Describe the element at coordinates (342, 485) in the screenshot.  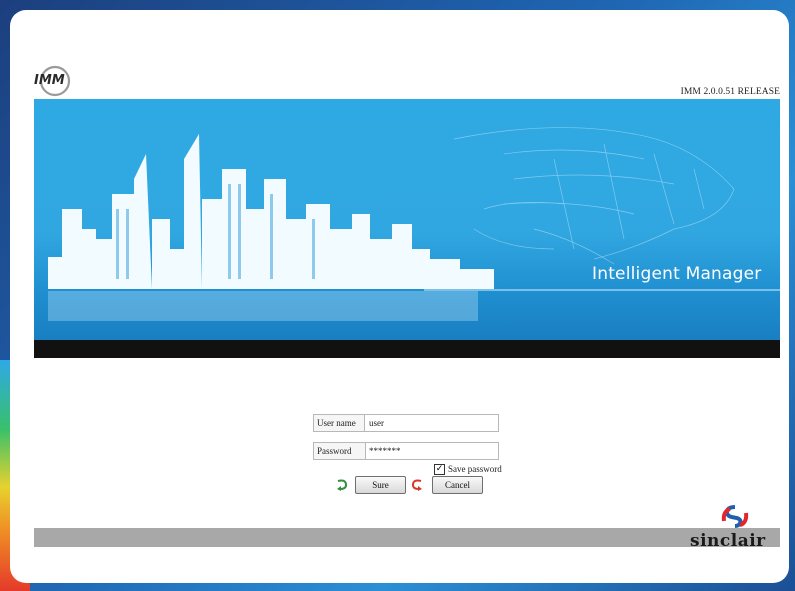
I see `green-return-arrow-icon` at that location.